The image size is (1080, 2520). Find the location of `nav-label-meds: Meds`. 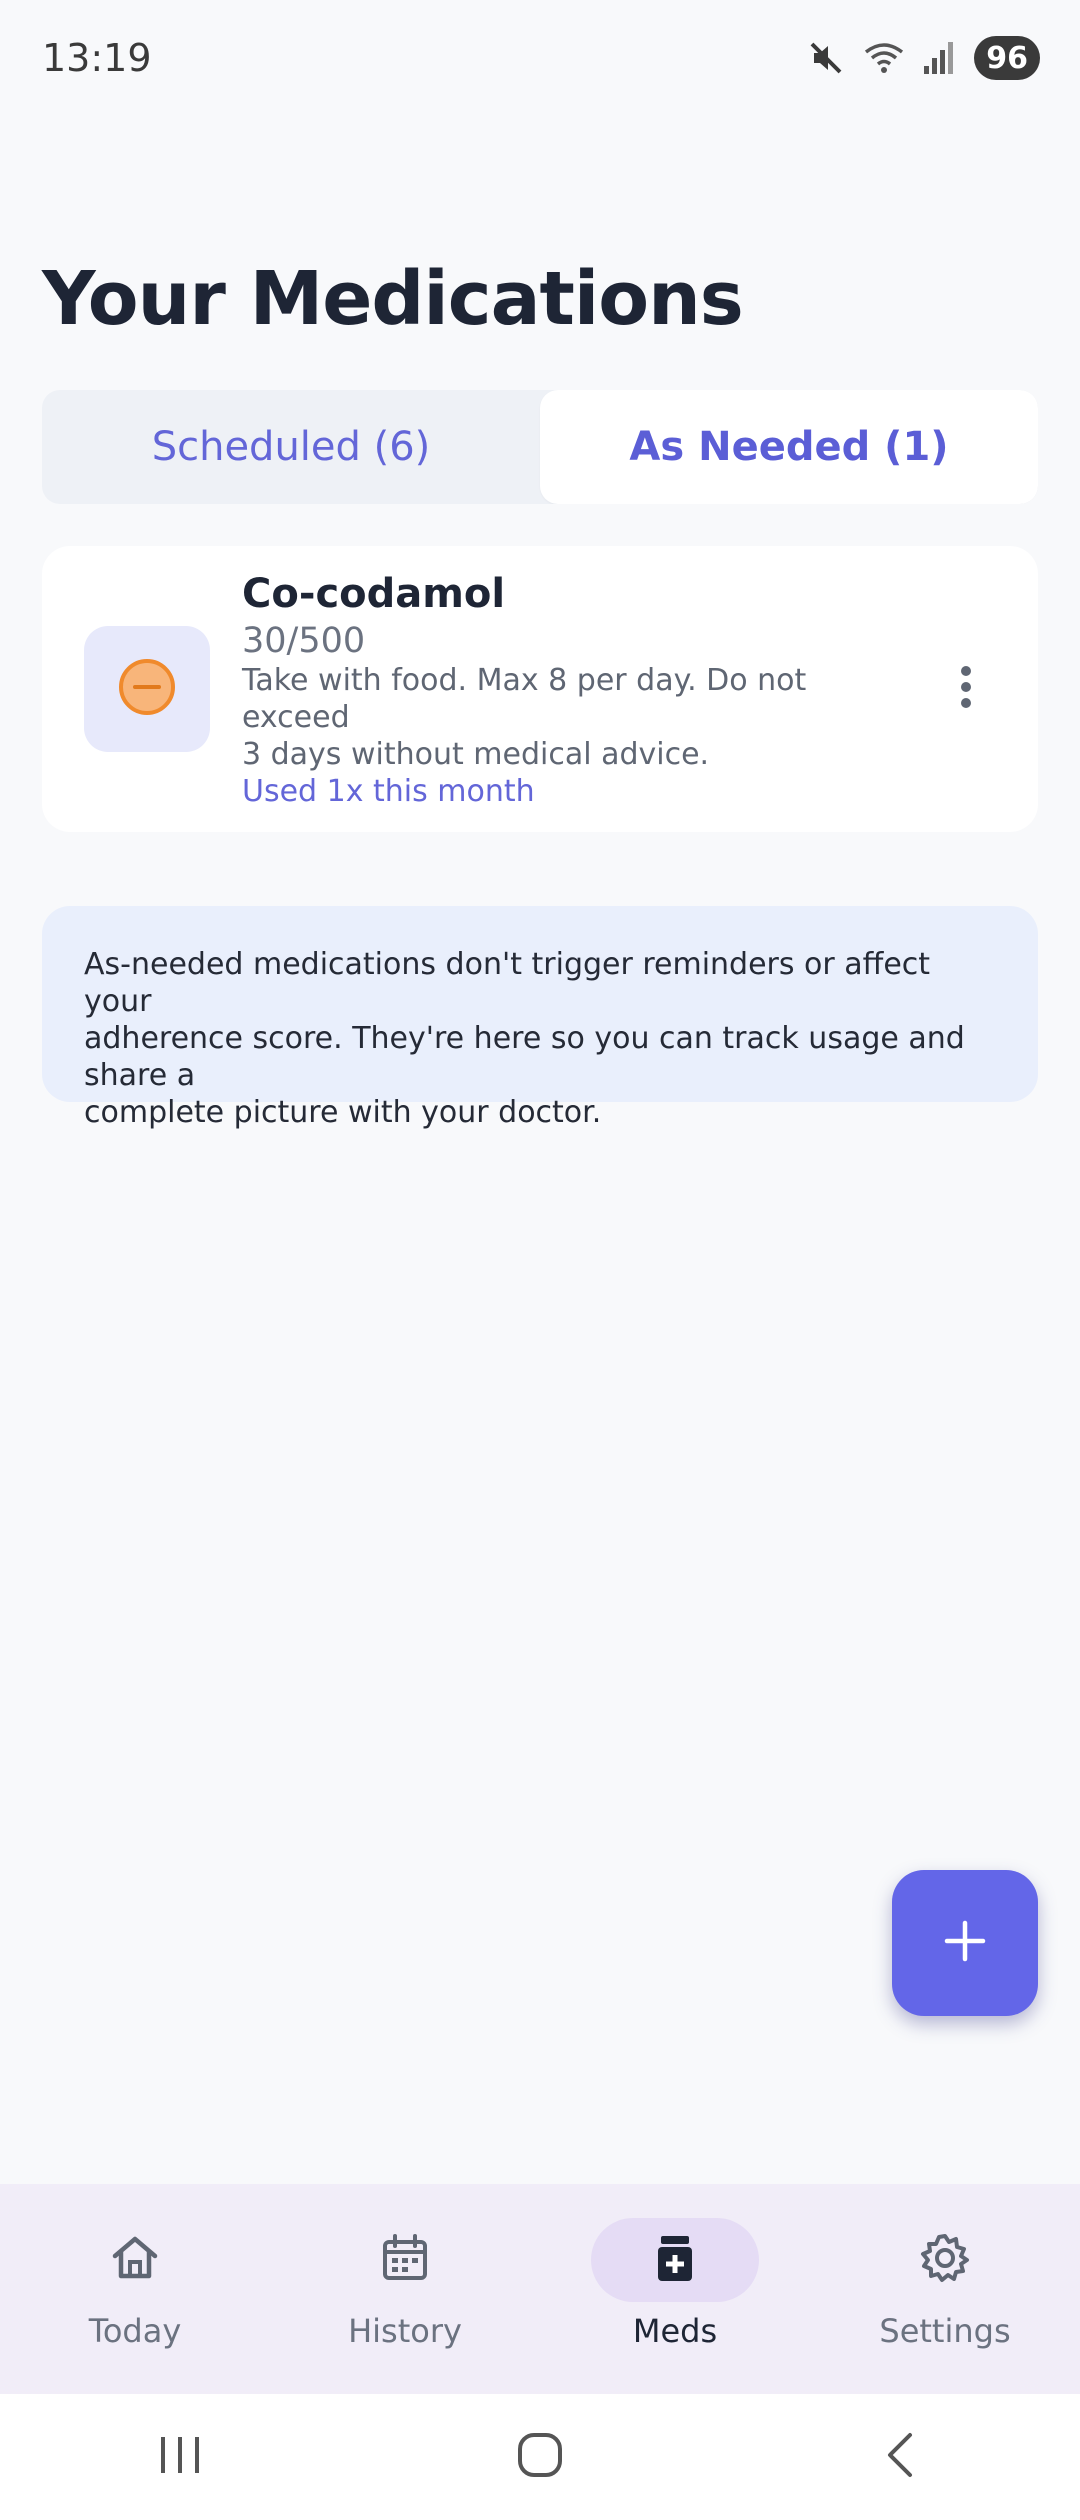

nav-label-meds: Meds is located at coordinates (675, 2331).